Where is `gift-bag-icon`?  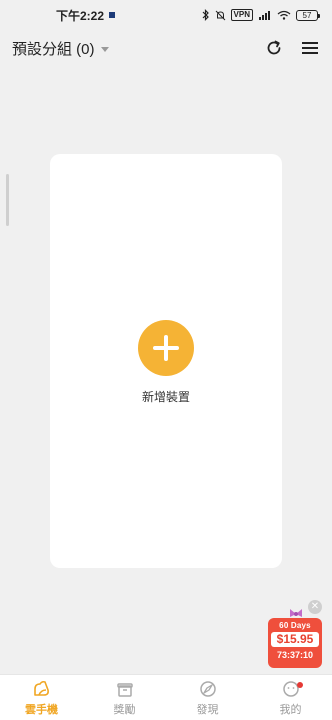 gift-bag-icon is located at coordinates (125, 689).